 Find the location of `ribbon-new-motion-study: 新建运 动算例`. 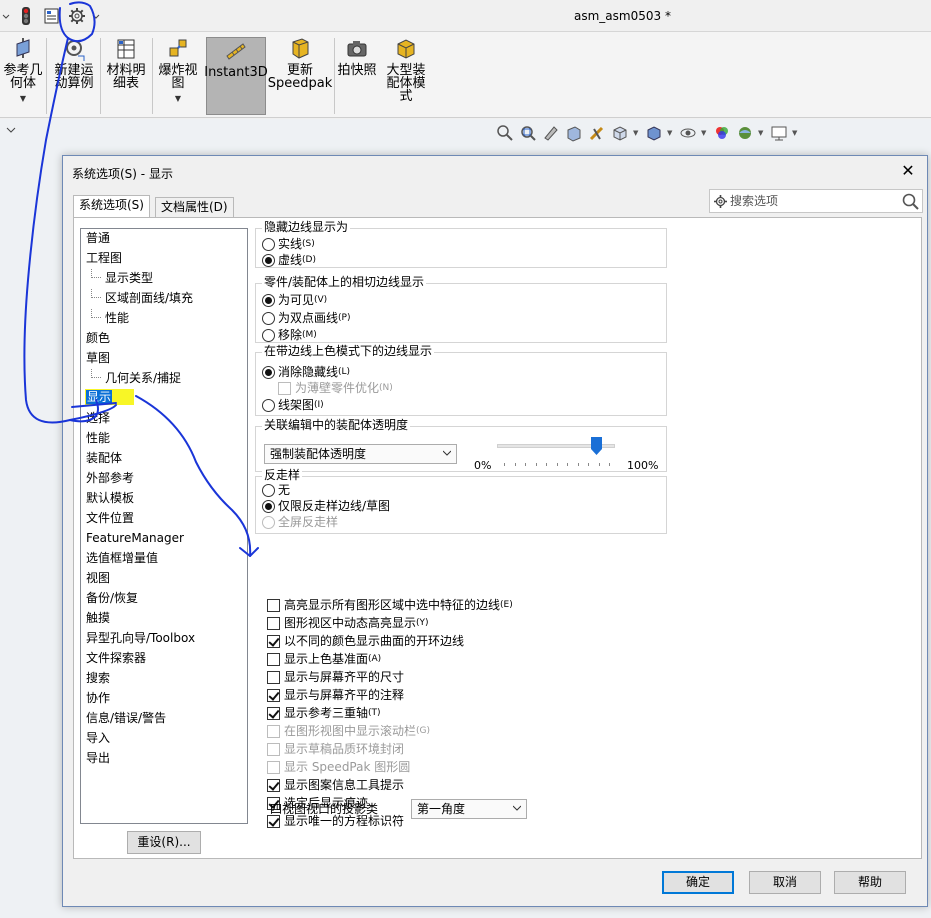

ribbon-new-motion-study: 新建运 动算例 is located at coordinates (74, 76).